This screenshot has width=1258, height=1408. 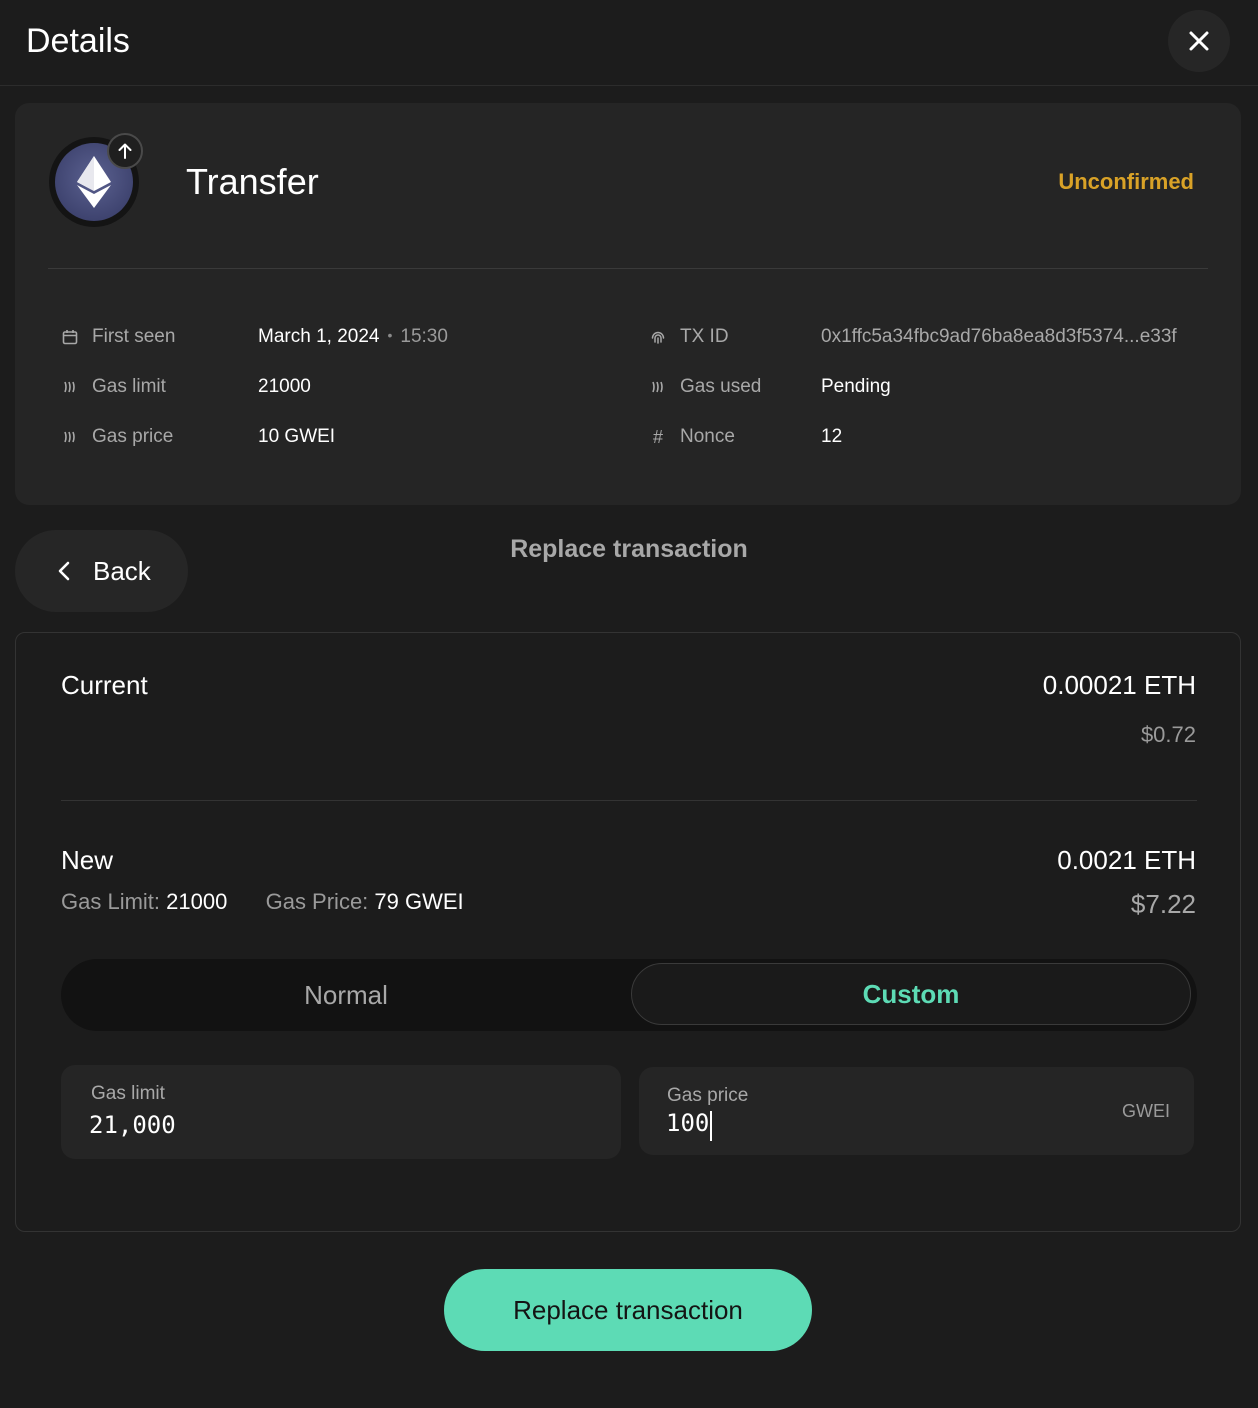 I want to click on new-gas-limit-label: Gas Limit:, so click(x=111, y=901).